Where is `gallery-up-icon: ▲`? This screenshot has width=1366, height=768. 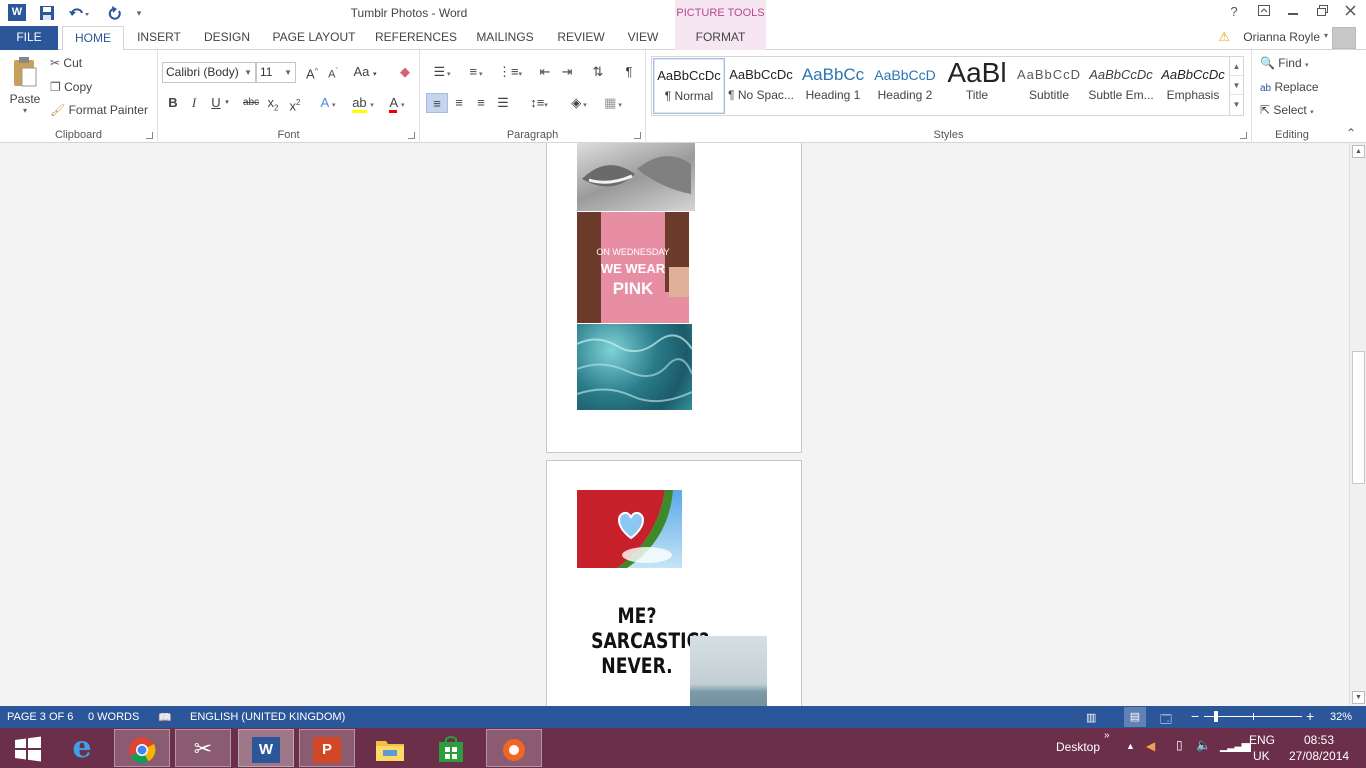
gallery-up-icon: ▲ is located at coordinates (1236, 66).